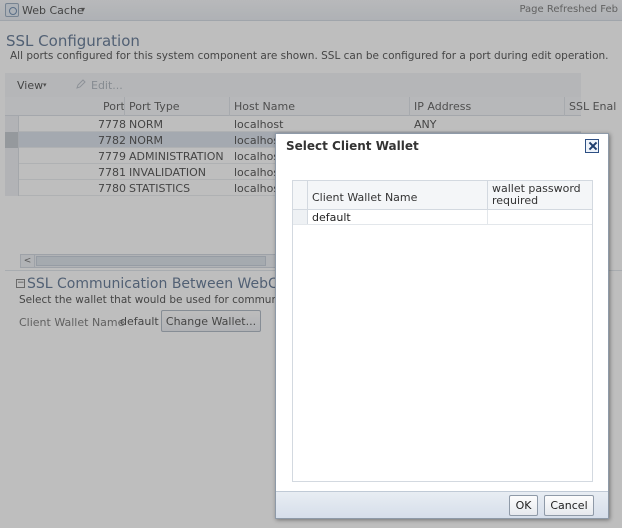 The image size is (622, 528). Describe the element at coordinates (523, 505) in the screenshot. I see `ok-button: OK` at that location.